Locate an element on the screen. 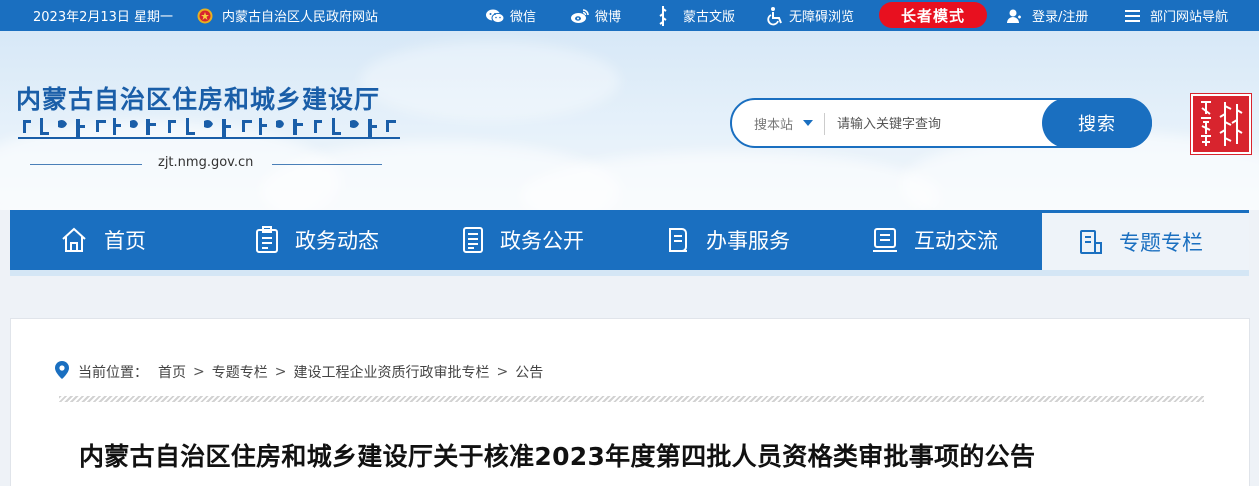 The width and height of the screenshot is (1259, 486). article-title: 内蒙古自治区住房和城乡建设厅关于核准2023年度第四批人员资格类审批事项的公告 is located at coordinates (557, 456).